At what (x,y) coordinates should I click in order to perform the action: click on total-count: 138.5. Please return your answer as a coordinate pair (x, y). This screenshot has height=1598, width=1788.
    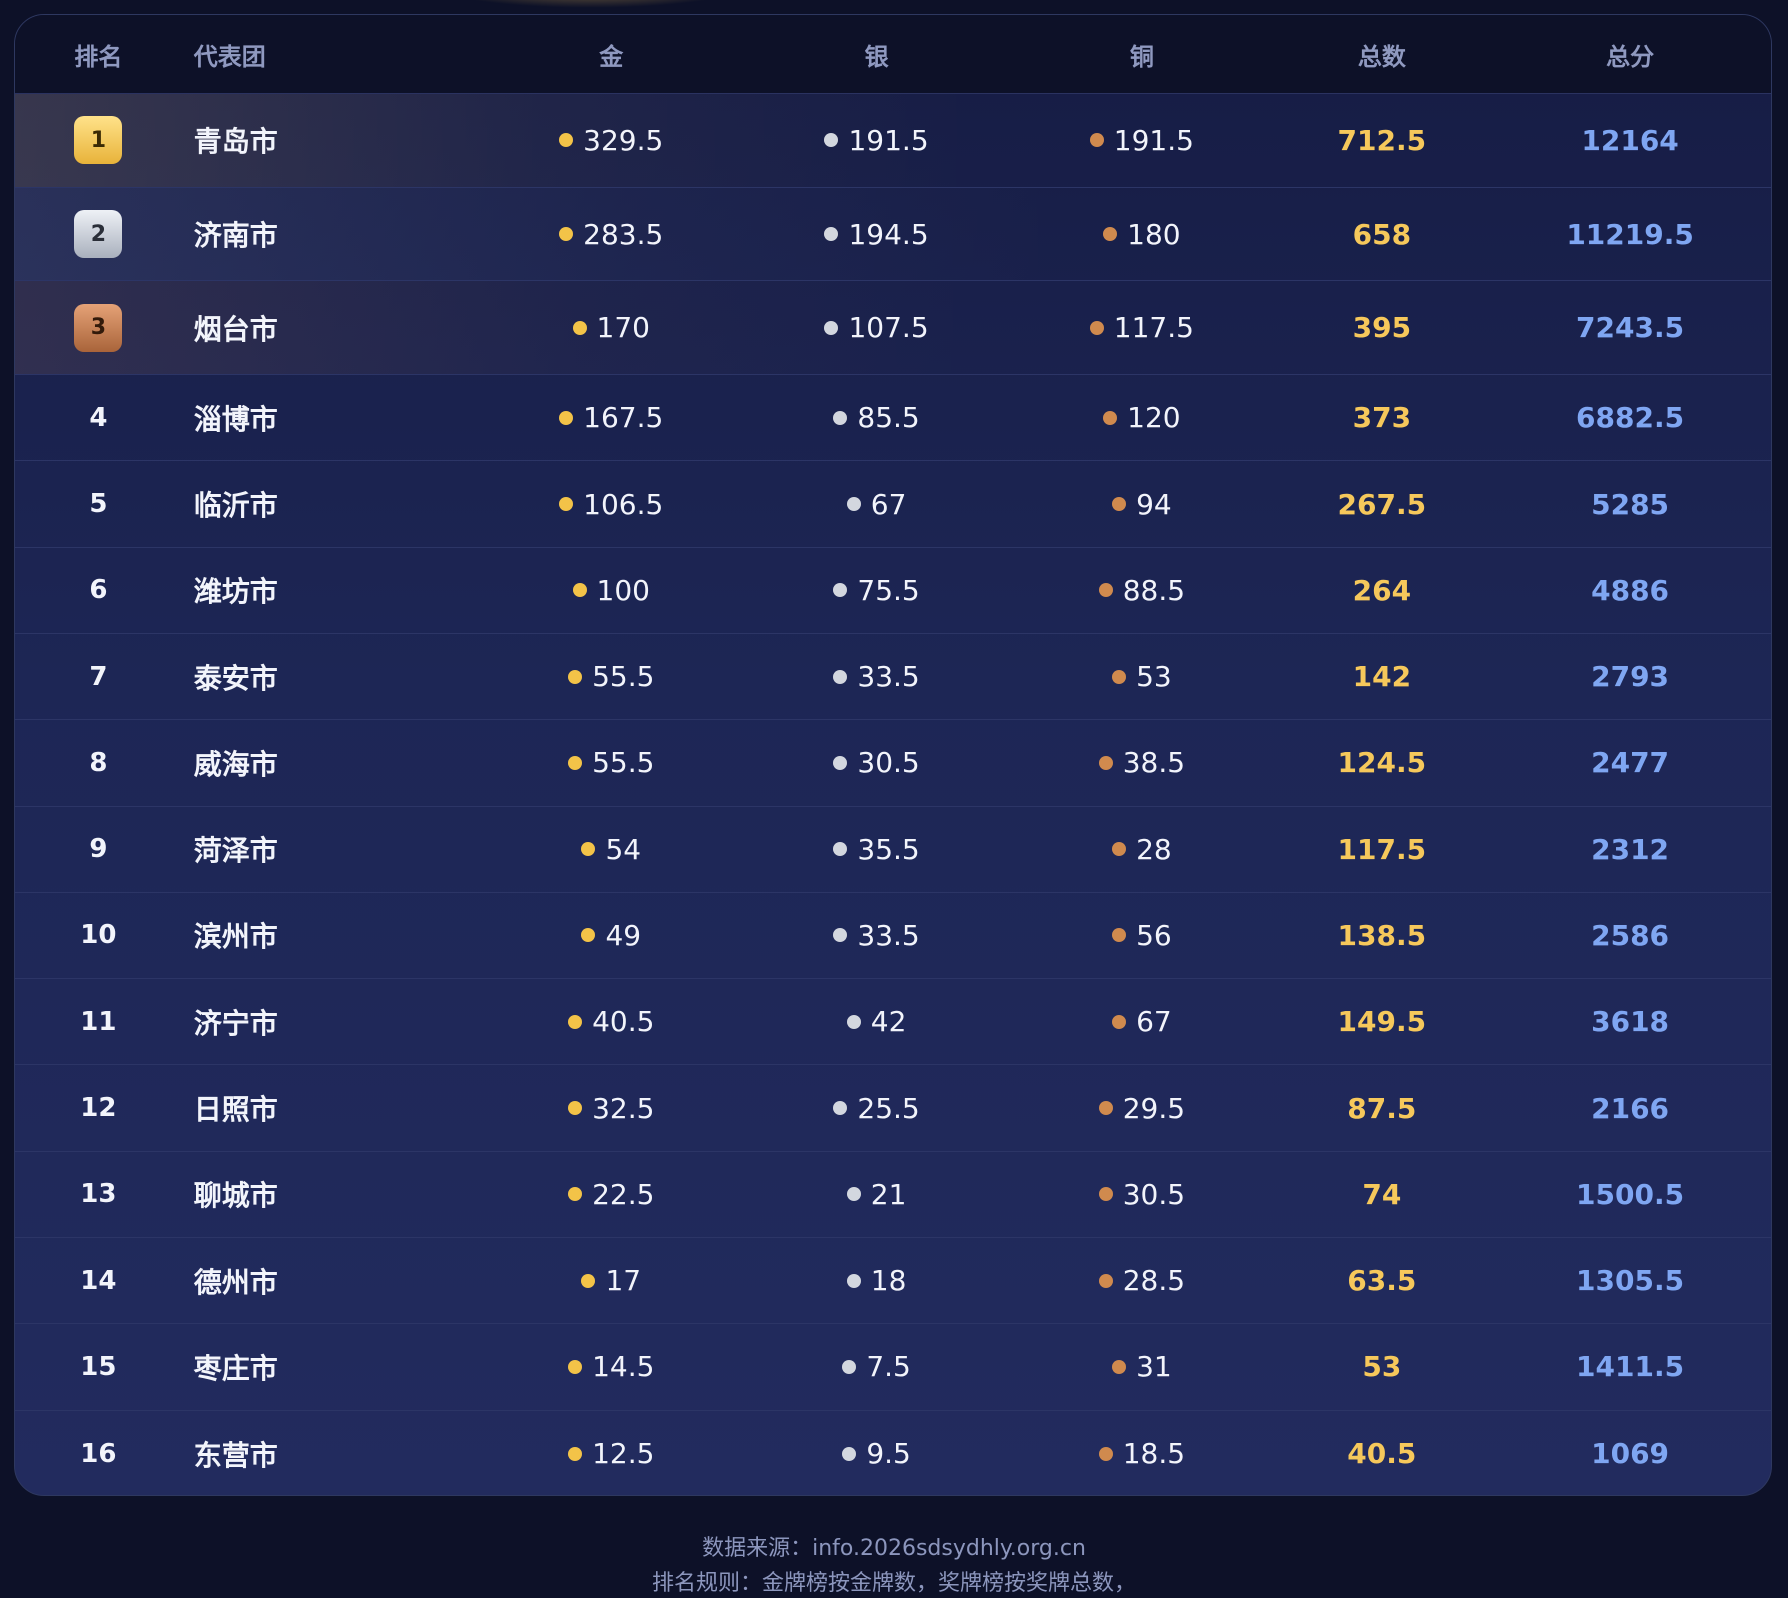
    Looking at the image, I should click on (1382, 935).